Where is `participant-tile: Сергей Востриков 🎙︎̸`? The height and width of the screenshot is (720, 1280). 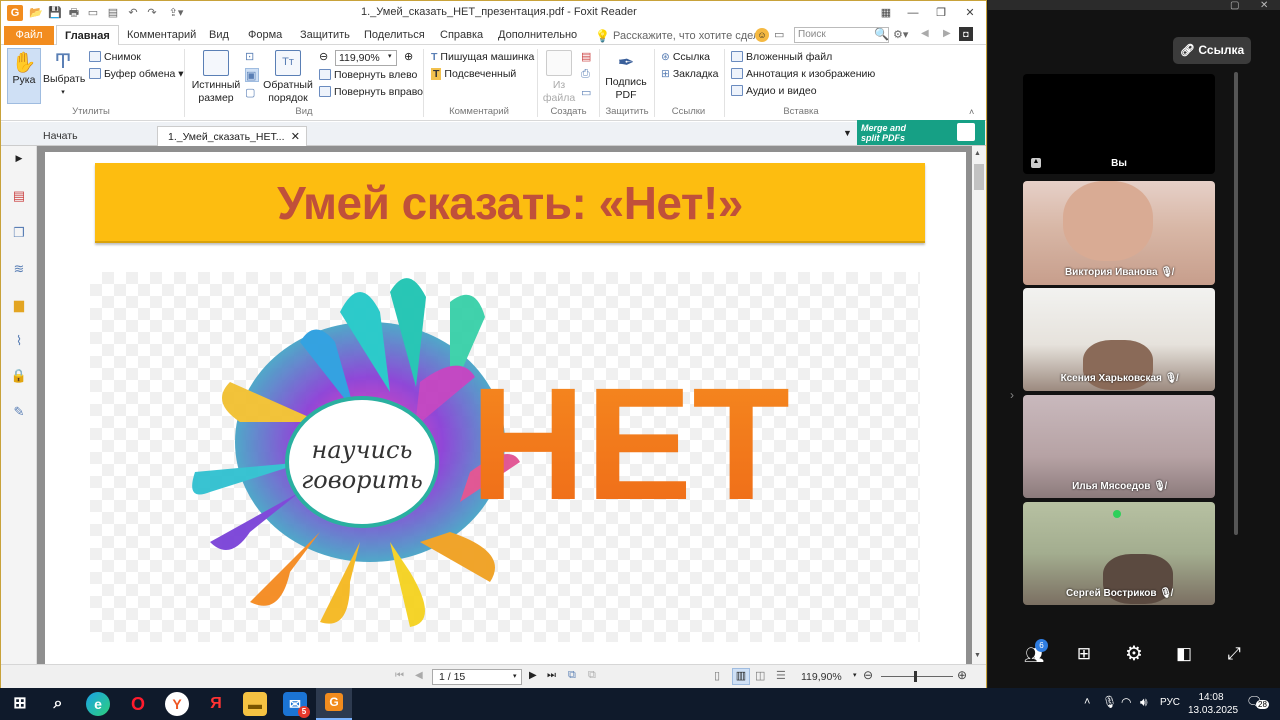 participant-tile: Сергей Востриков 🎙︎̸ is located at coordinates (1119, 553).